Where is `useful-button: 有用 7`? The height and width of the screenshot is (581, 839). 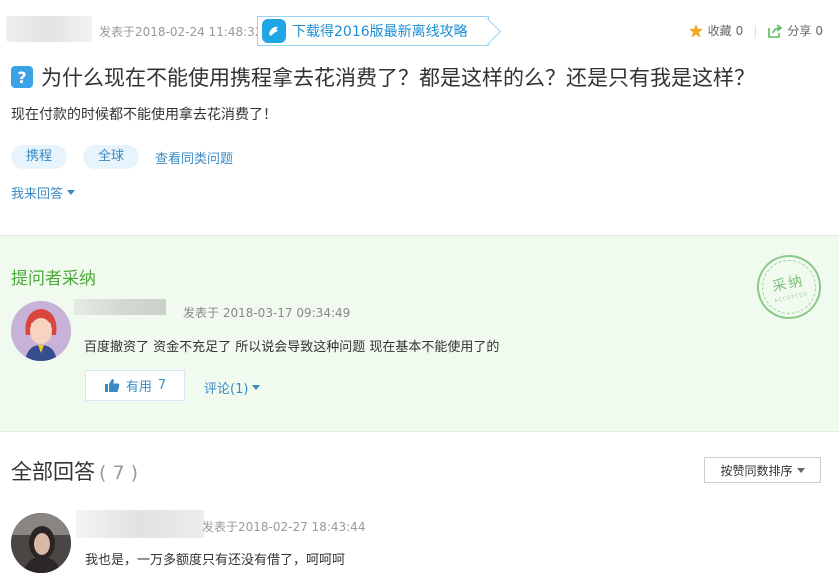 useful-button: 有用 7 is located at coordinates (135, 385).